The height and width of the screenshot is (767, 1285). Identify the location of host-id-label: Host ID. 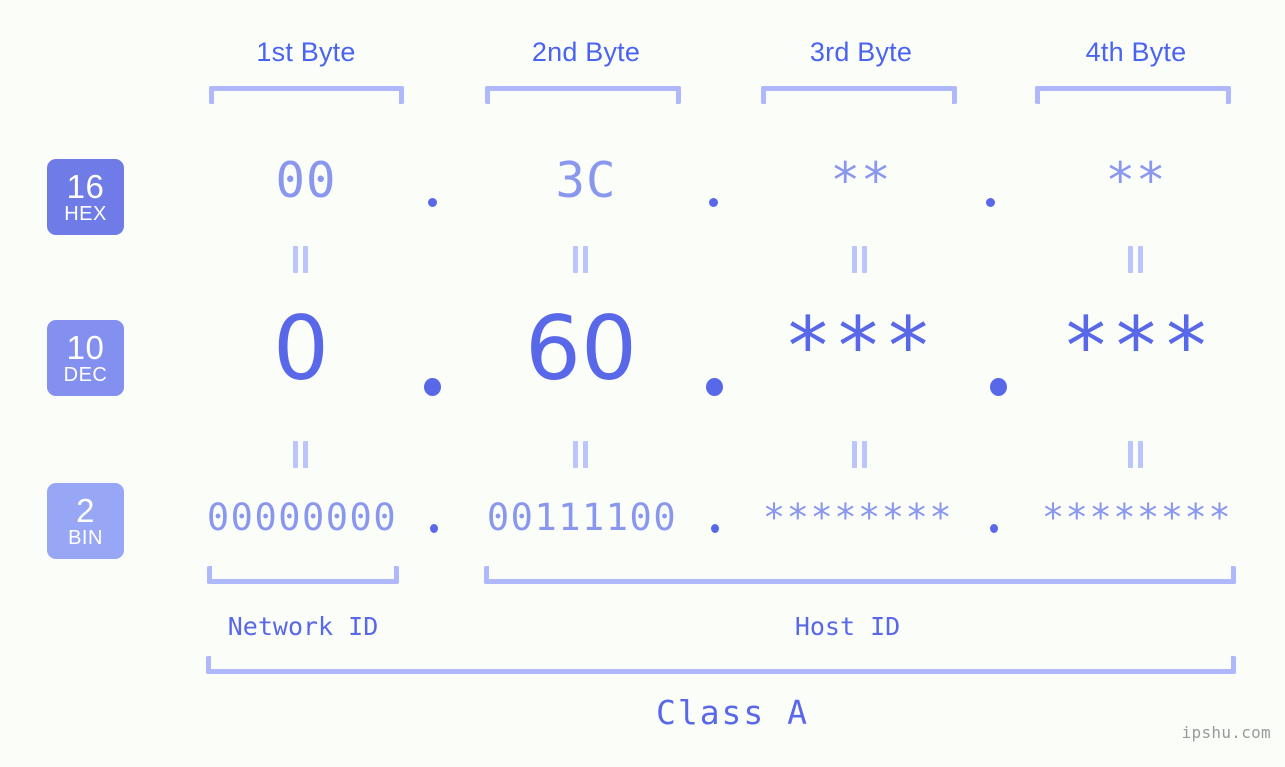
(847, 626).